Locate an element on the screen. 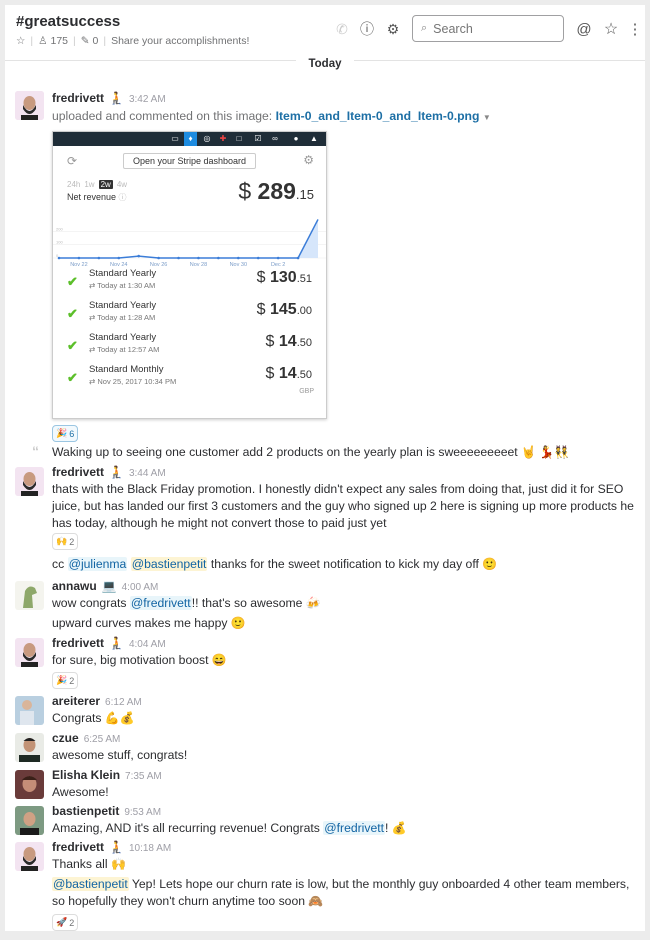 The image size is (650, 940). net-revenue-label: Net revenue ⓘ is located at coordinates (97, 197).